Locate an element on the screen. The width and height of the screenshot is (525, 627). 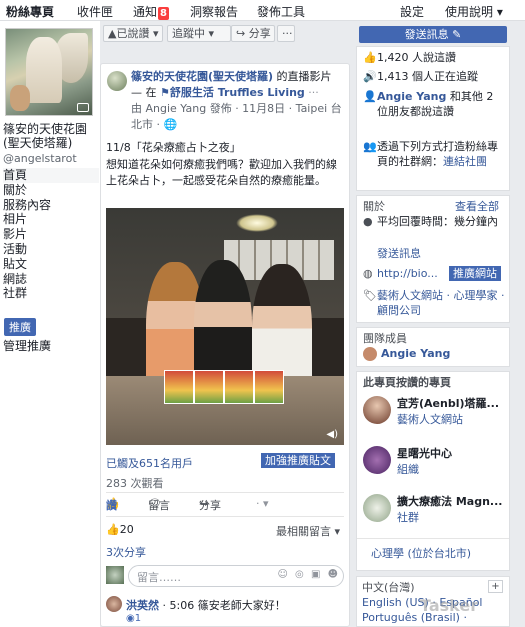
about-header: 關於 is located at coordinates (374, 206).